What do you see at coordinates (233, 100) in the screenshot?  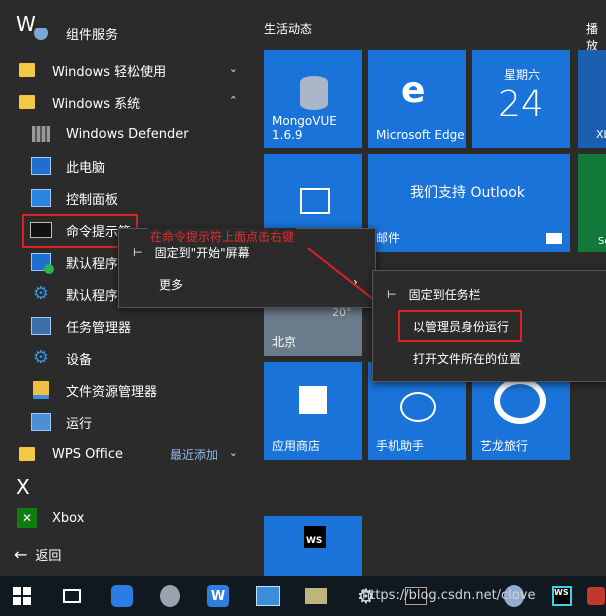 I see `chevron-up-icon: ⌃` at bounding box center [233, 100].